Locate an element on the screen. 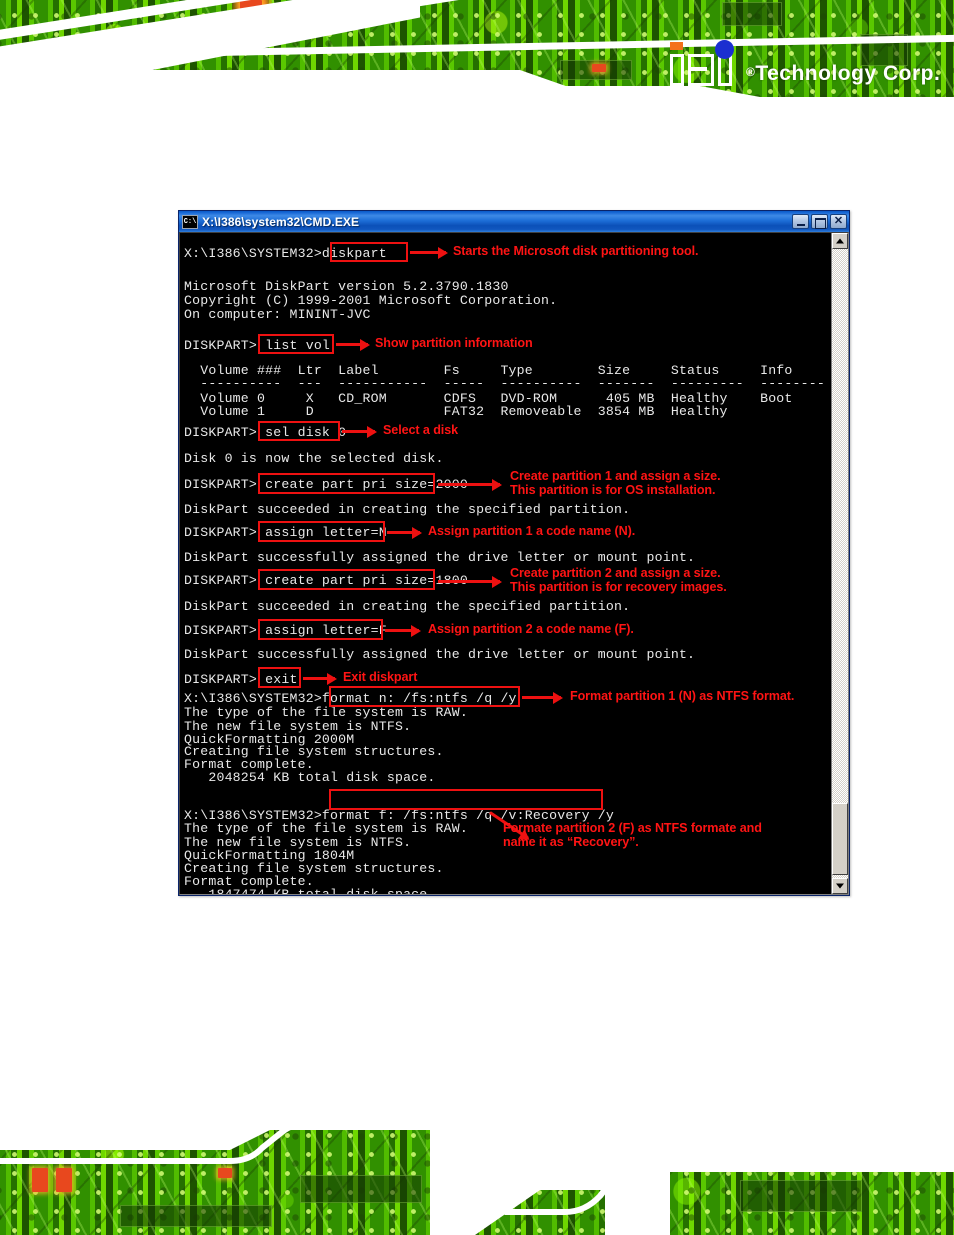 This screenshot has height=1235, width=954. close-button: ✕ is located at coordinates (838, 221).